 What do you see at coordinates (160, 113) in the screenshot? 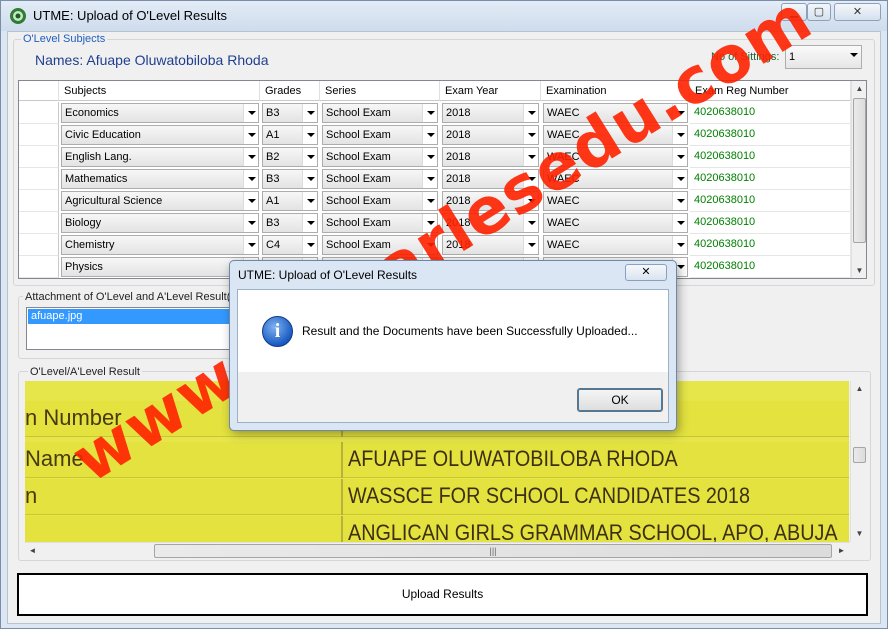
I see `subject-select: Economics` at bounding box center [160, 113].